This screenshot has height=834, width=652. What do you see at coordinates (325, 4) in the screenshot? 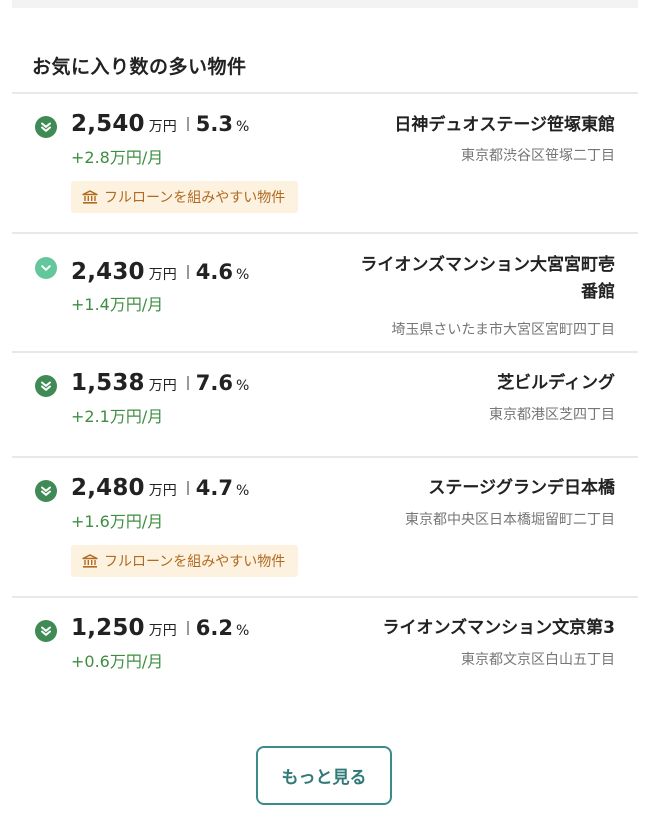
I see `top-divider-bar` at bounding box center [325, 4].